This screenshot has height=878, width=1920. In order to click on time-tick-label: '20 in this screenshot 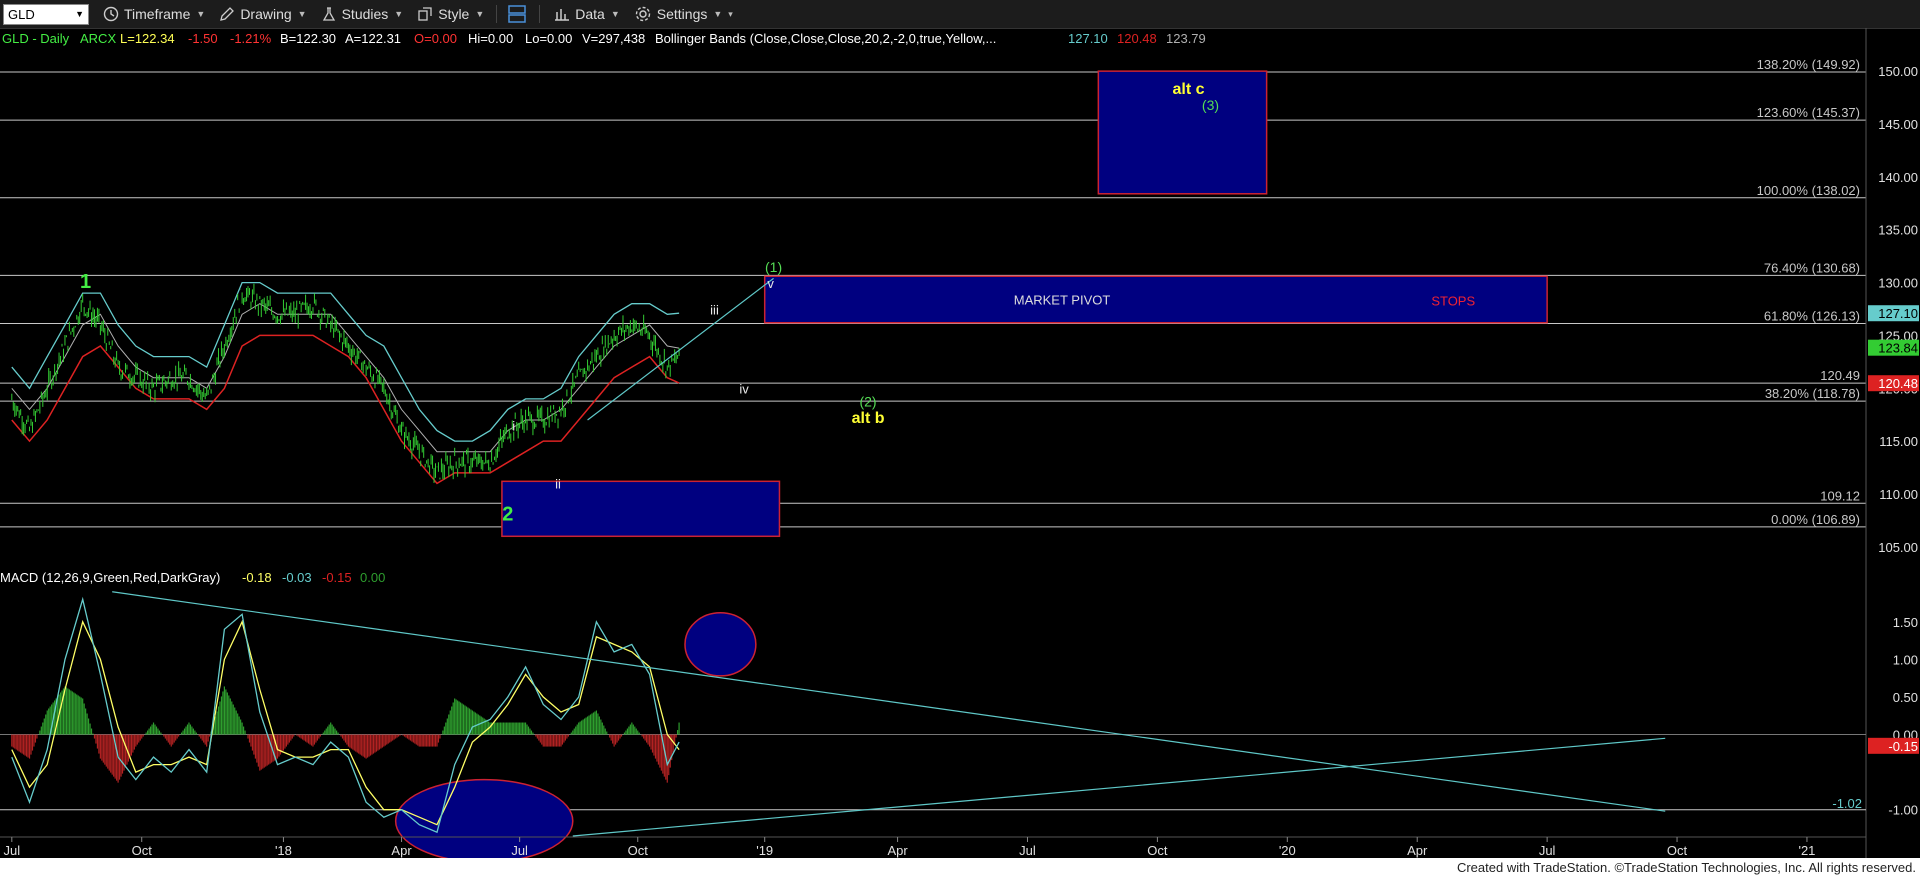, I will do `click(1287, 850)`.